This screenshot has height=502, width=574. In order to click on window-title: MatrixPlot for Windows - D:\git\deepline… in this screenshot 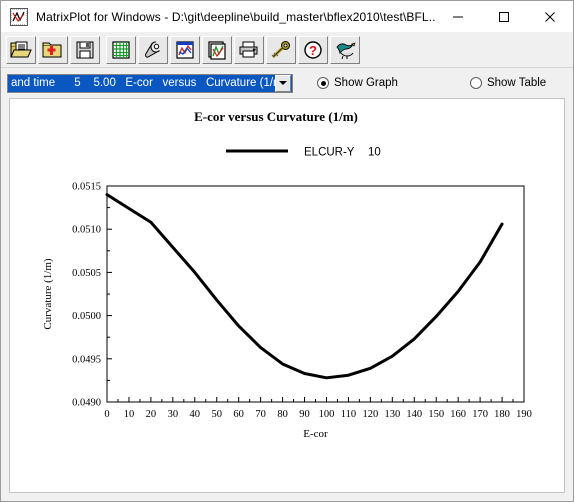, I will do `click(235, 16)`.